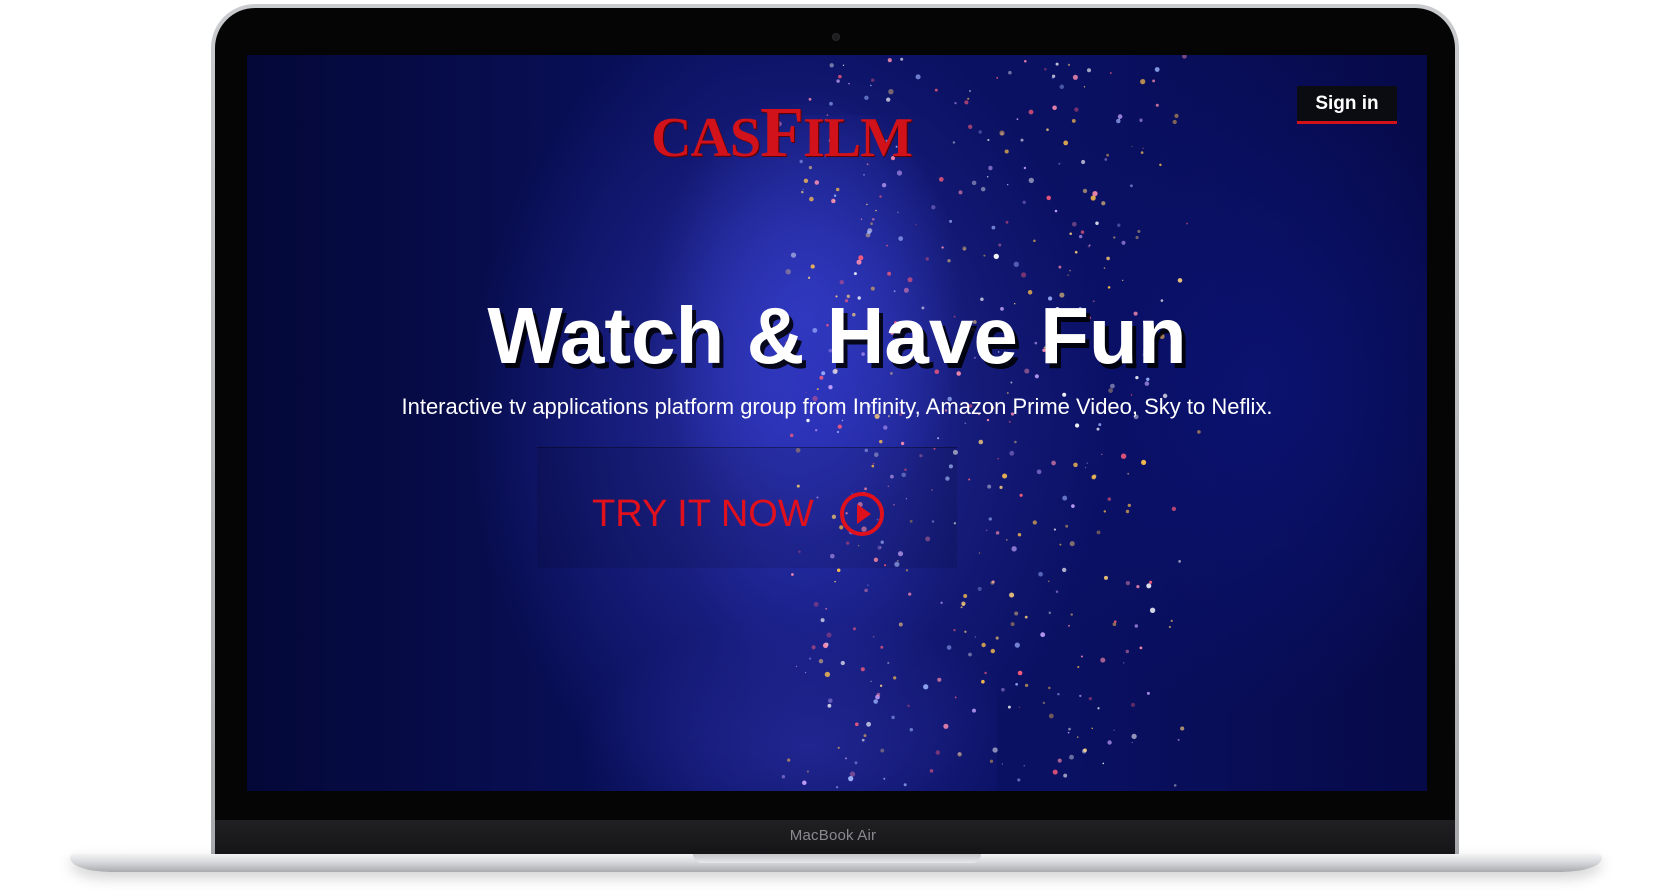  Describe the element at coordinates (861, 514) in the screenshot. I see `play-circle-icon` at that location.